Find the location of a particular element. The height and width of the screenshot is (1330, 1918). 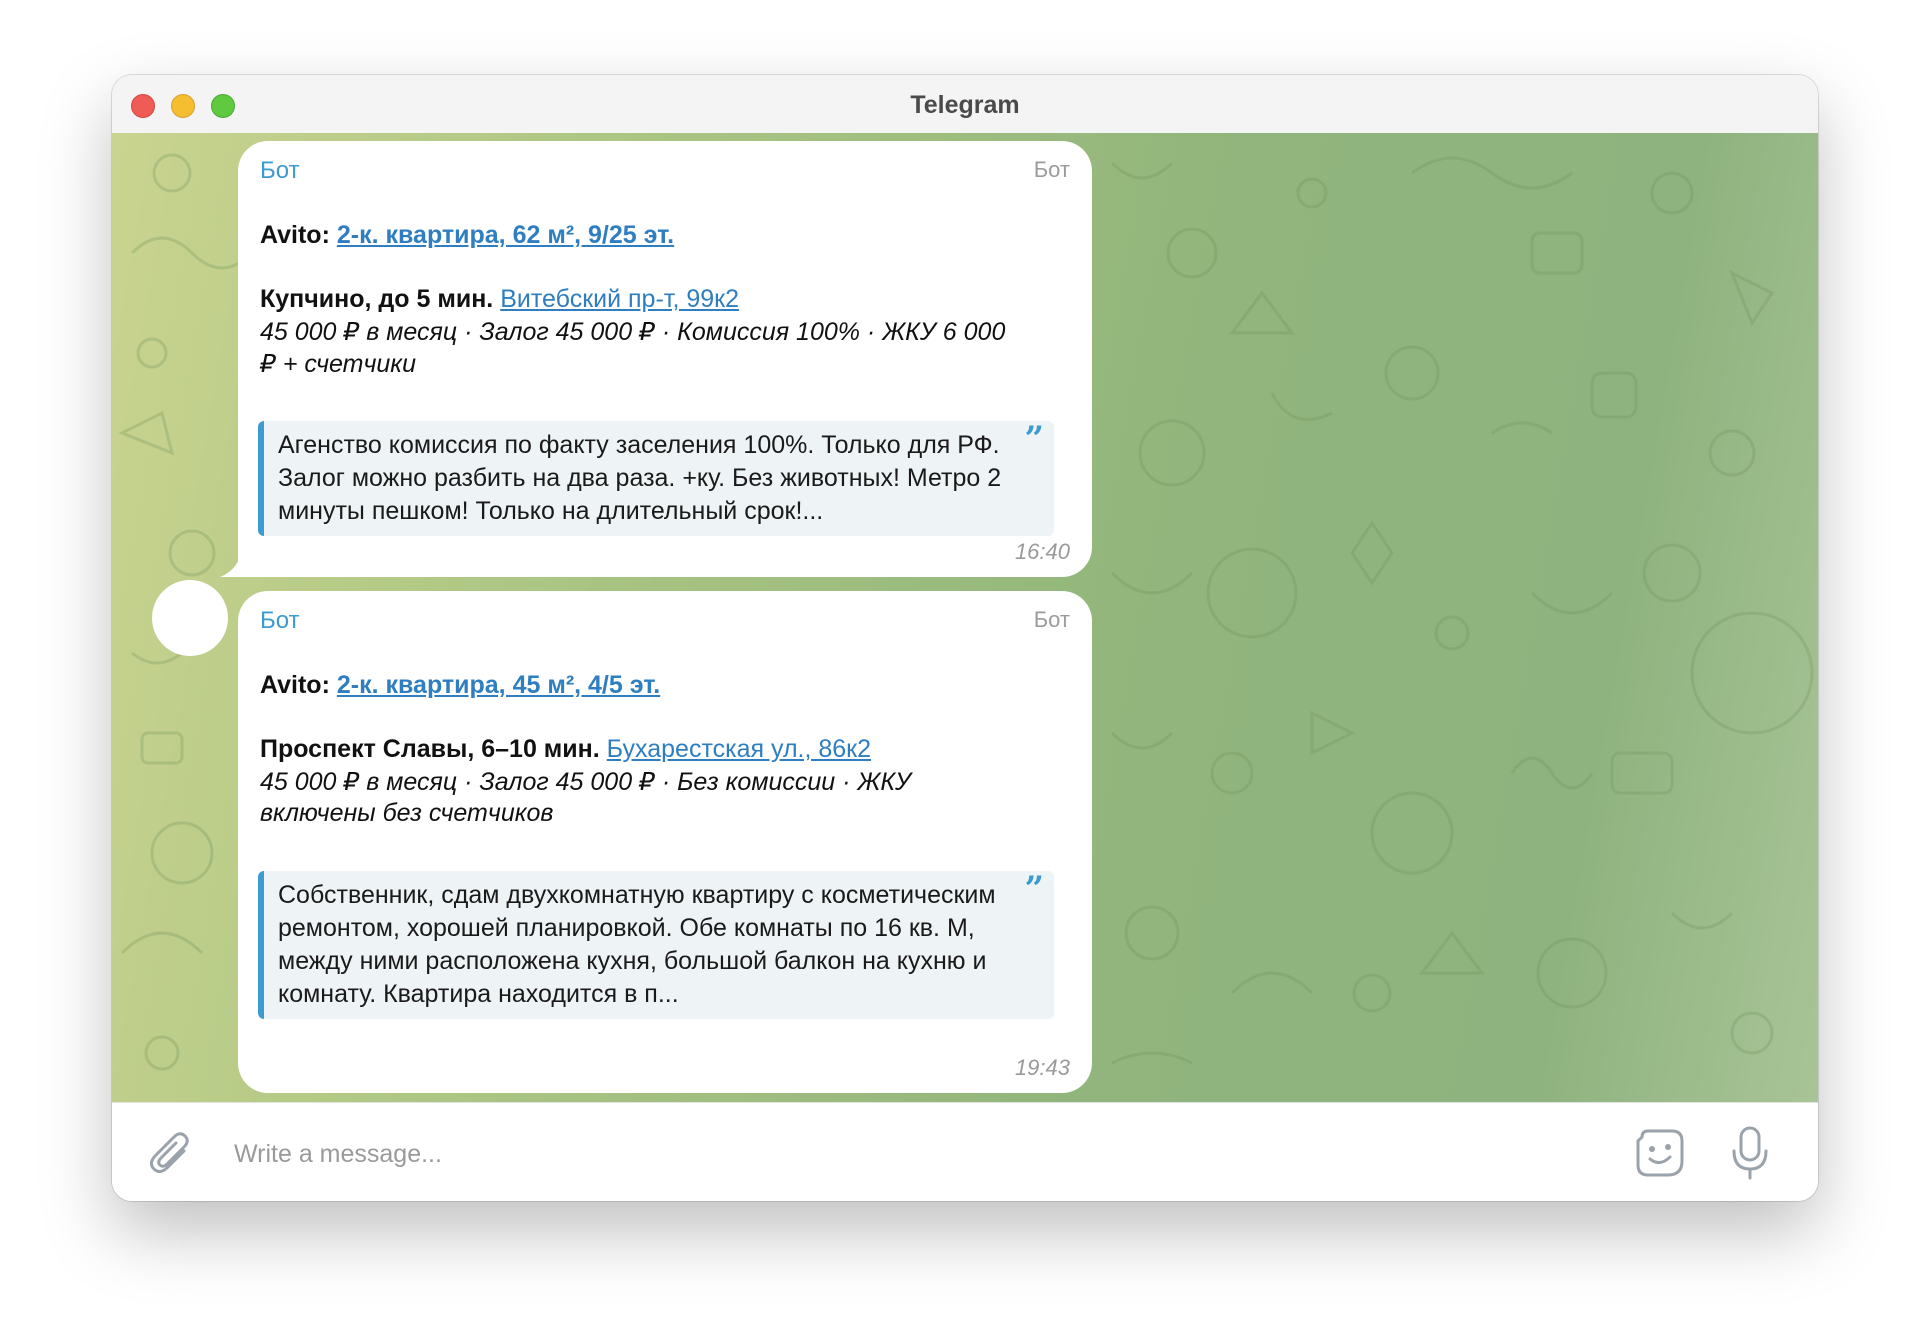

location-label: Купчино, до 5 мин. is located at coordinates (377, 299).